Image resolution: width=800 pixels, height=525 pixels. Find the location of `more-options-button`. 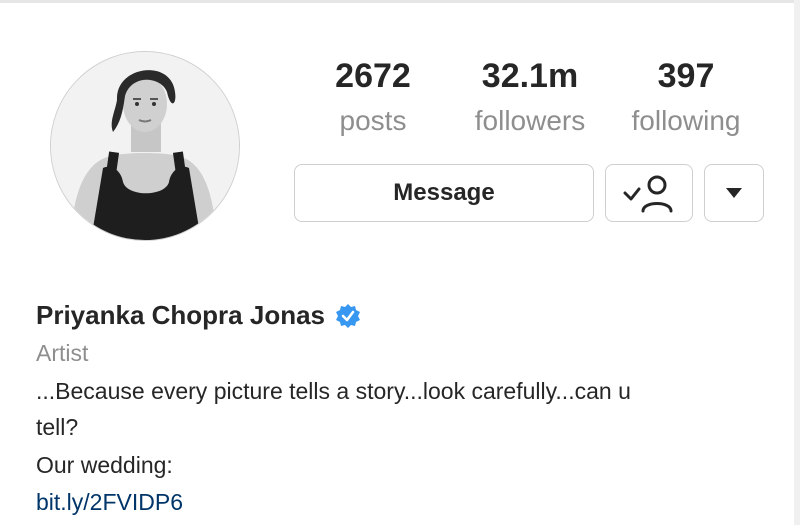

more-options-button is located at coordinates (734, 193).